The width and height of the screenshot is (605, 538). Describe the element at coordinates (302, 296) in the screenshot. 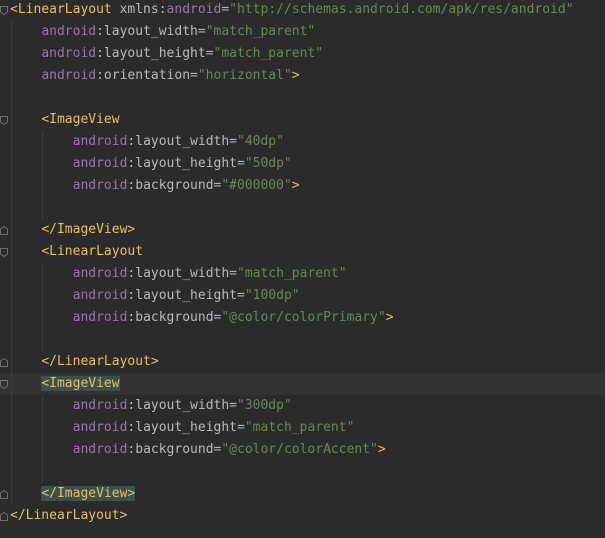

I see `code-line: android:layout_height="100dp"` at that location.